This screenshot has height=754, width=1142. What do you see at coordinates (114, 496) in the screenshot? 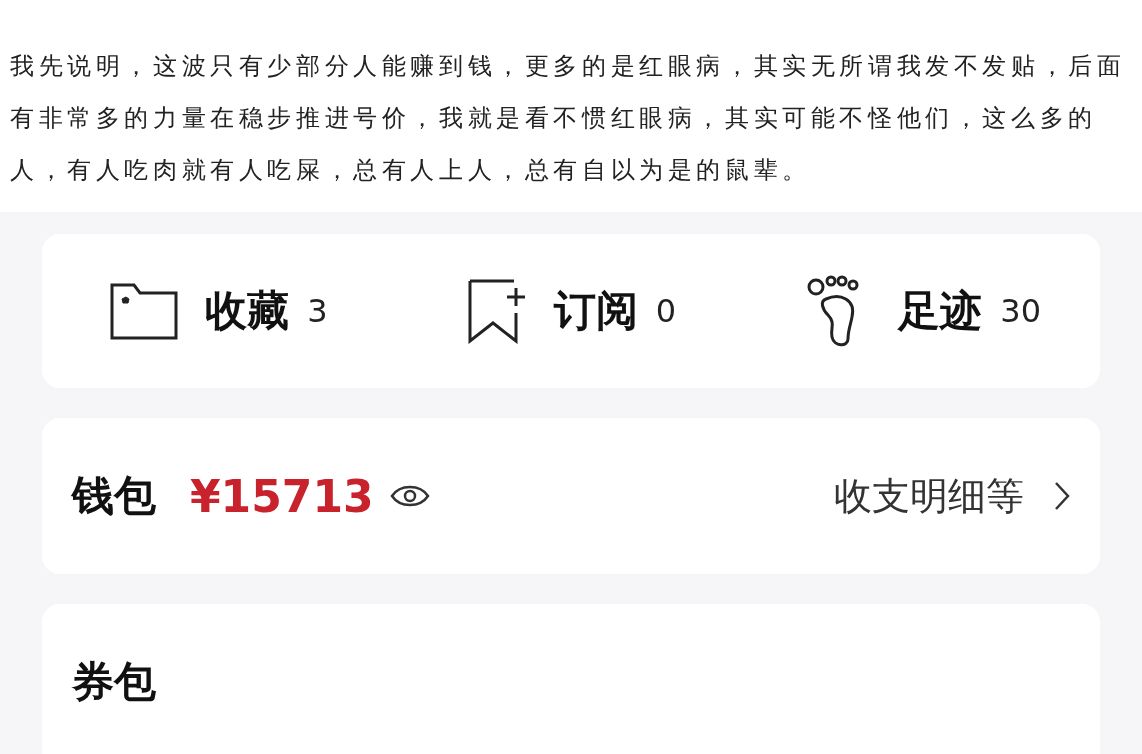
I see `wallet-label: 钱包` at bounding box center [114, 496].